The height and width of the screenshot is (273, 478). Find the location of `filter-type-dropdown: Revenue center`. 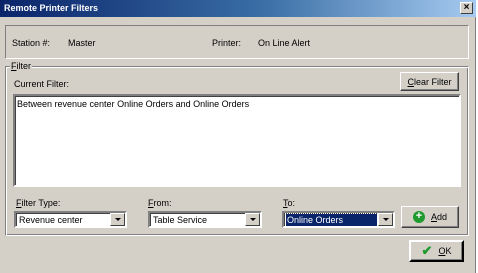

filter-type-dropdown: Revenue center is located at coordinates (70, 219).